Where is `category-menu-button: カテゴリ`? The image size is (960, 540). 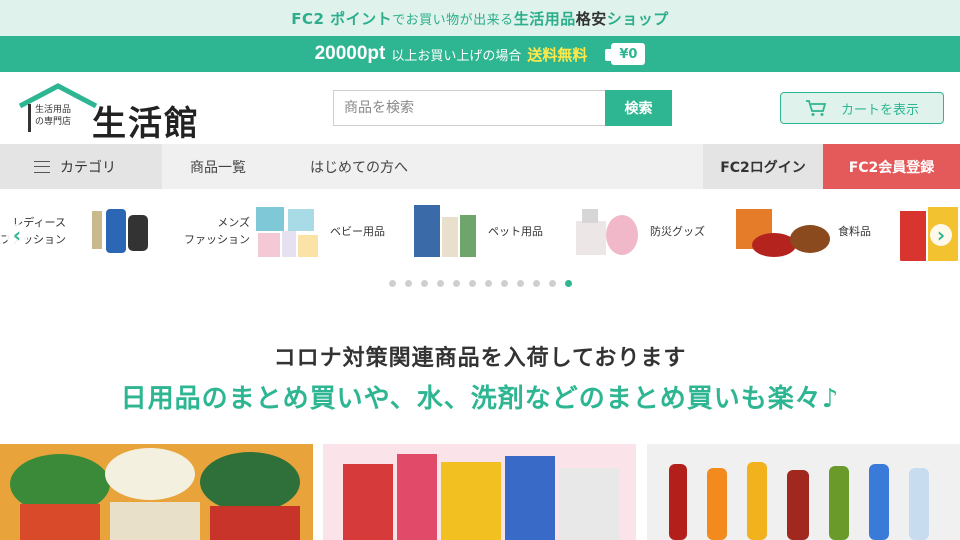
category-menu-button: カテゴリ is located at coordinates (81, 166).